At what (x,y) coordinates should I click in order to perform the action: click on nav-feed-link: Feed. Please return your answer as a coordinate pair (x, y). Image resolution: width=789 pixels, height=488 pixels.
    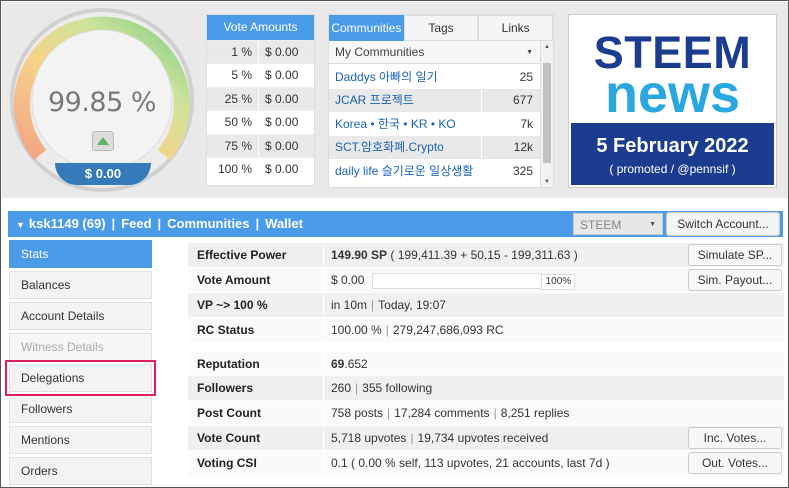
    Looking at the image, I should click on (136, 223).